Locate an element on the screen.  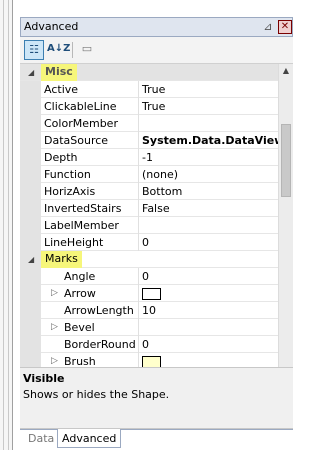
vertical-scrollbar: ▲ ▼ is located at coordinates (285, 222).